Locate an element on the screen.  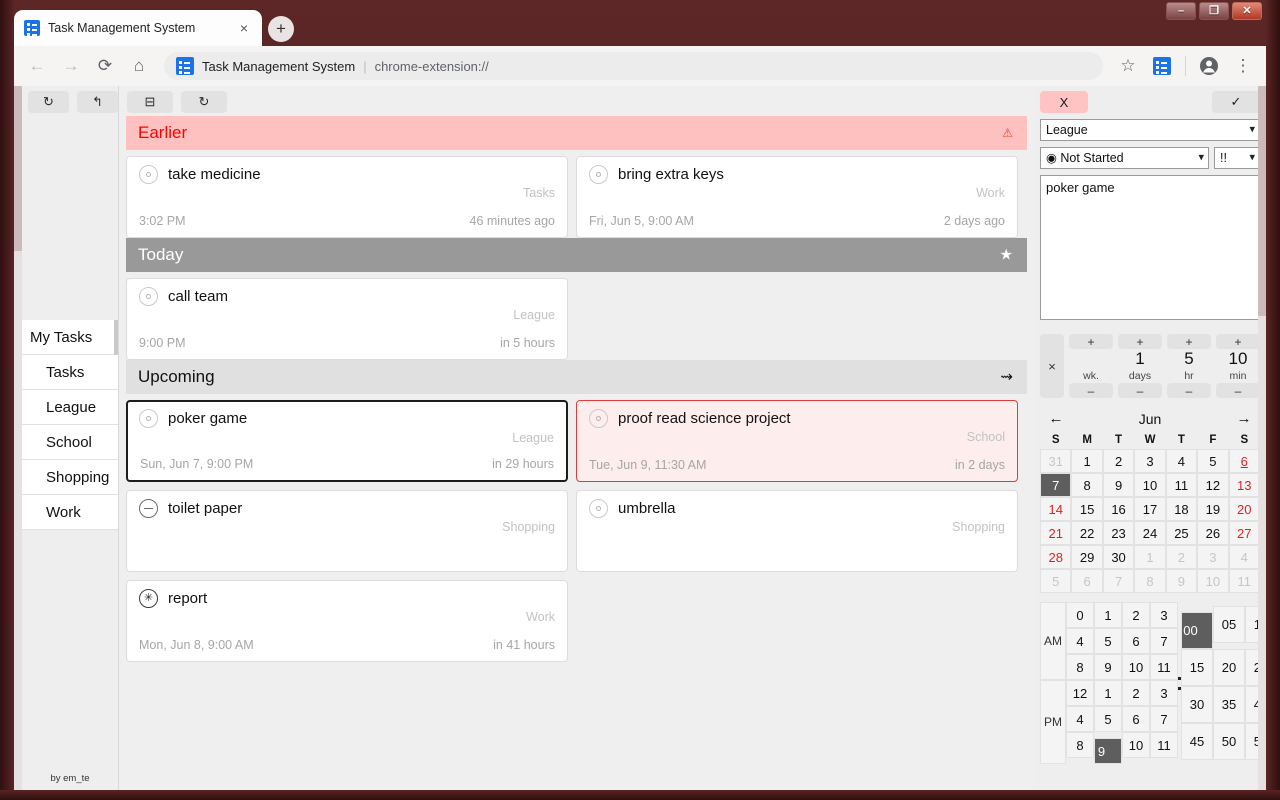
detail-scrollbar is located at coordinates (1262, 438).